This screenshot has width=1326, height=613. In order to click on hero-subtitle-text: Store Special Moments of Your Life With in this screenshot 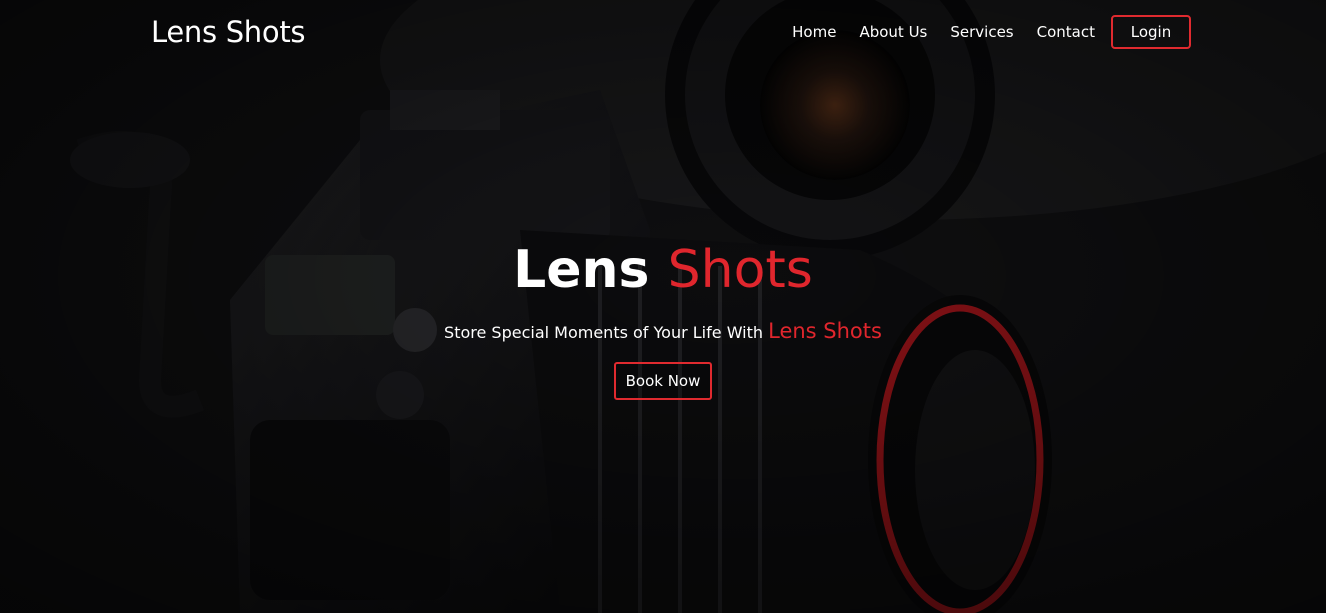, I will do `click(604, 332)`.